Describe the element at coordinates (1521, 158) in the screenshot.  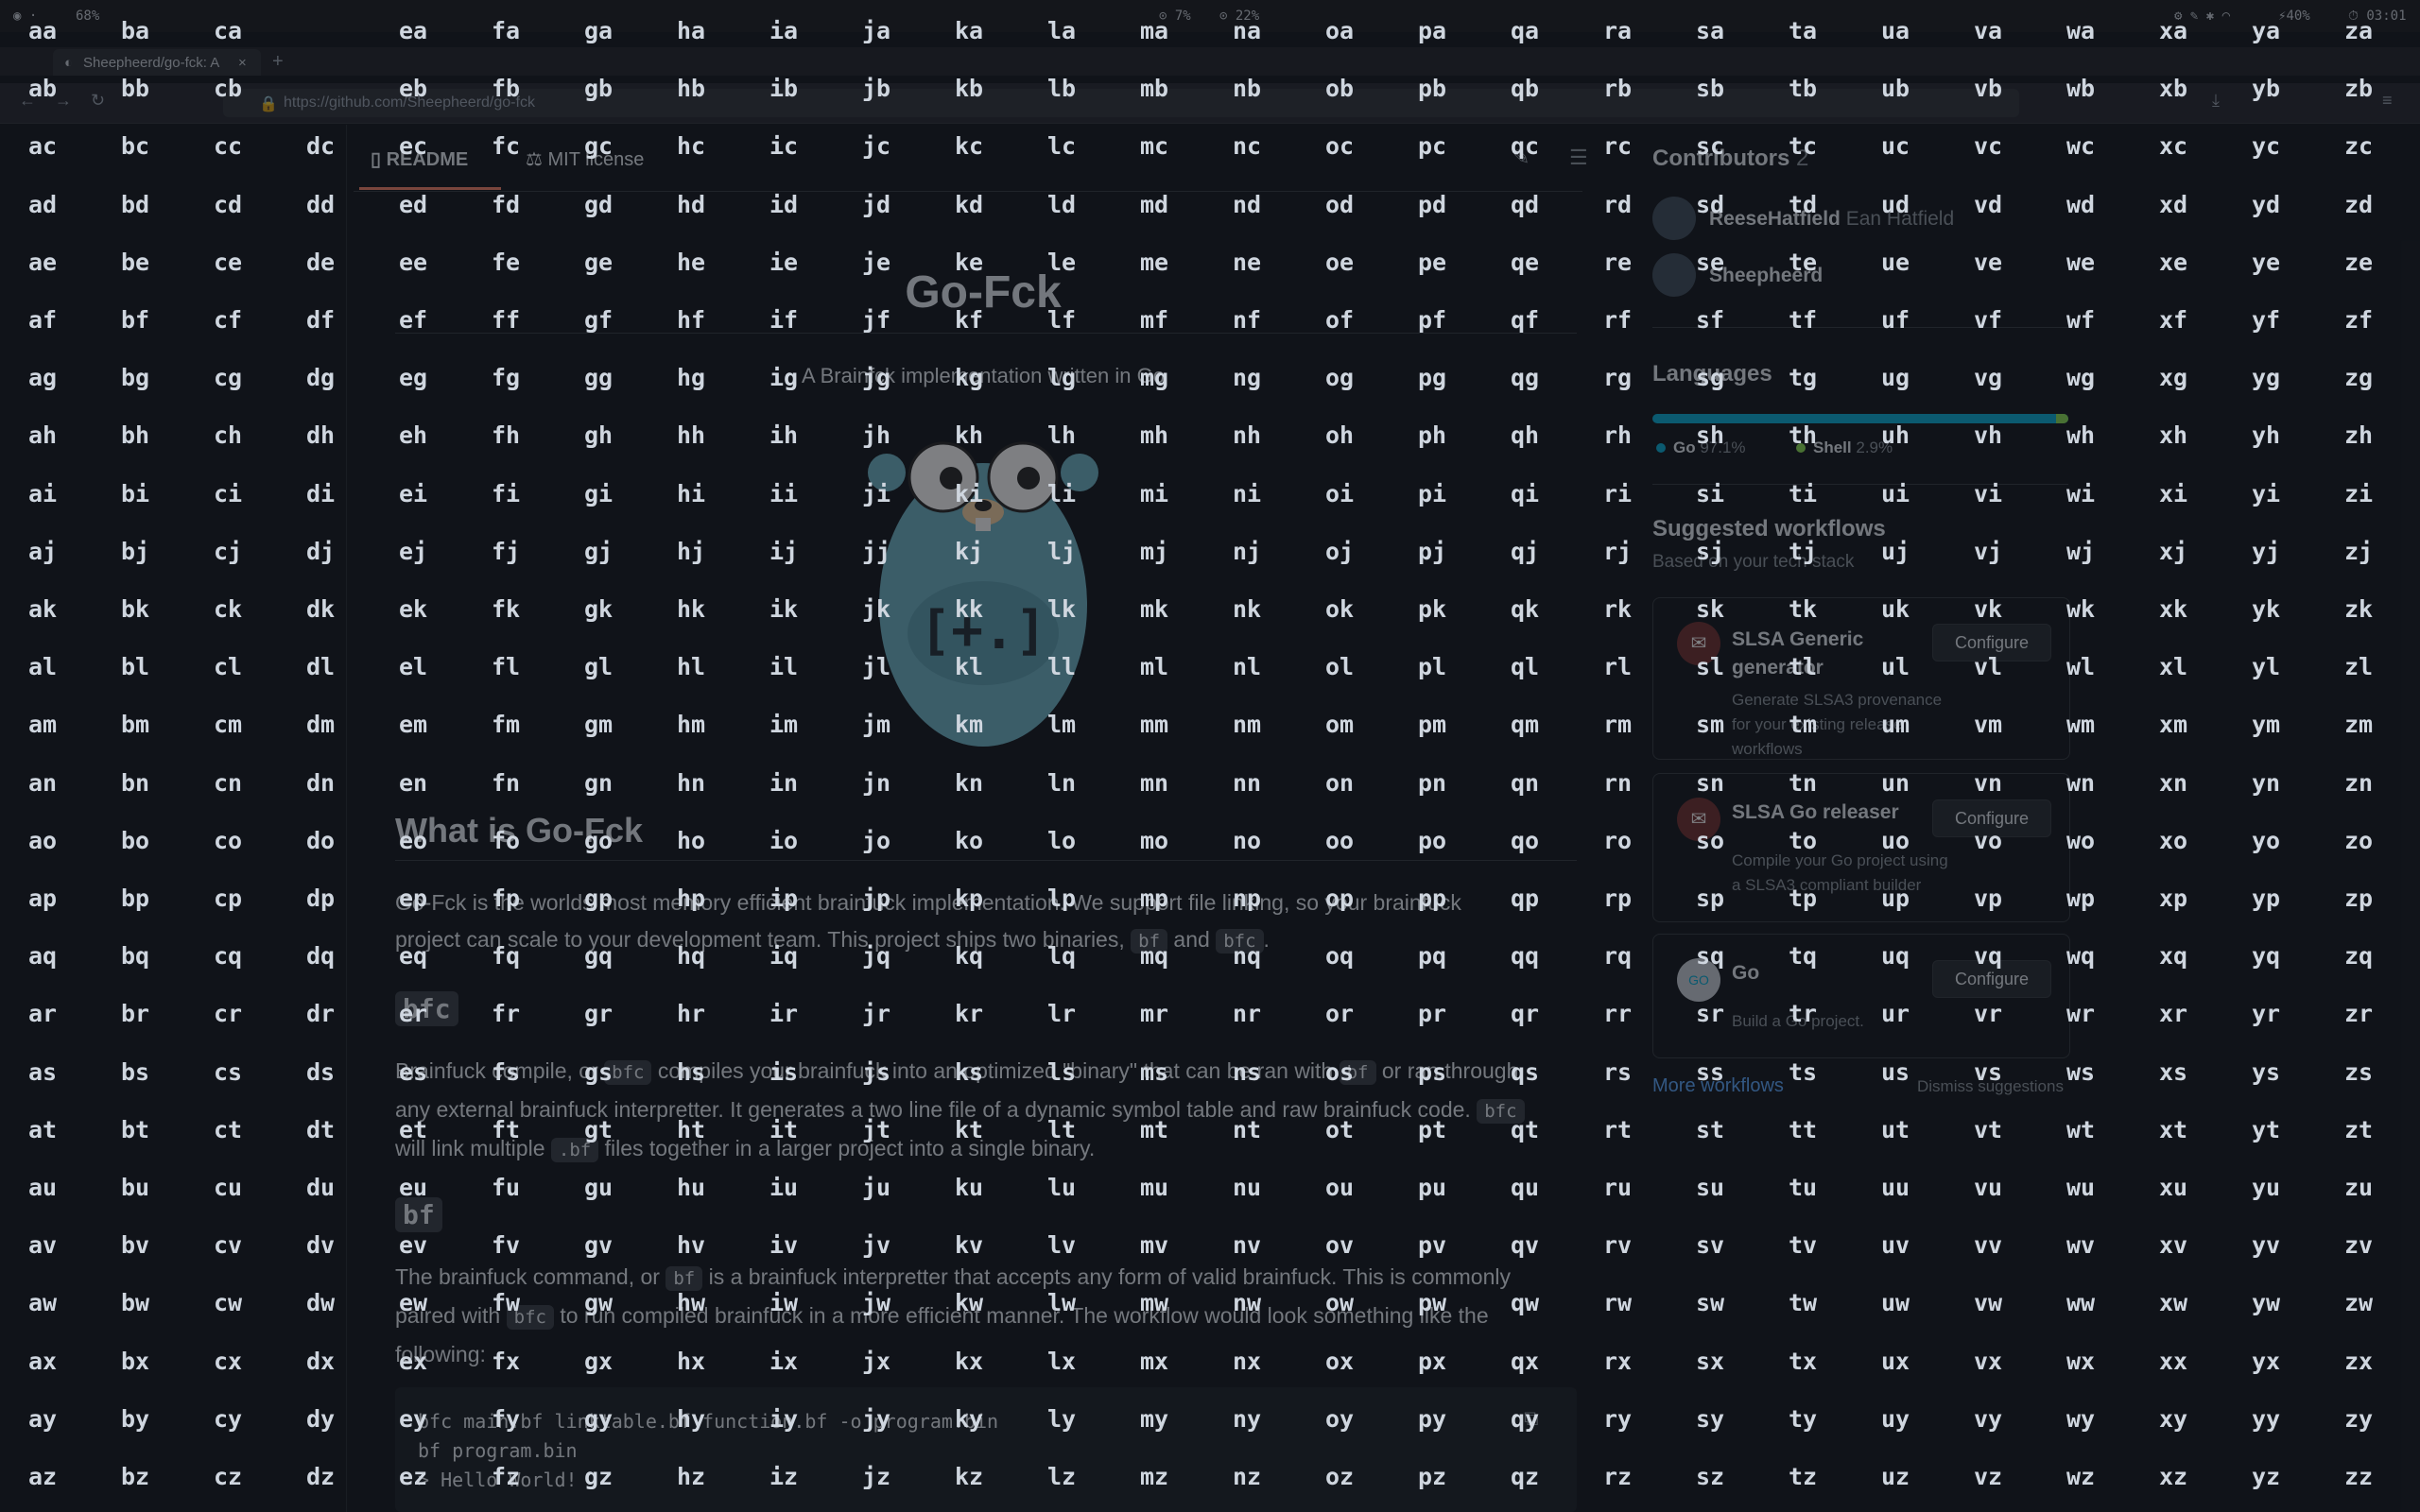
I see `edit-icon: ✎` at that location.